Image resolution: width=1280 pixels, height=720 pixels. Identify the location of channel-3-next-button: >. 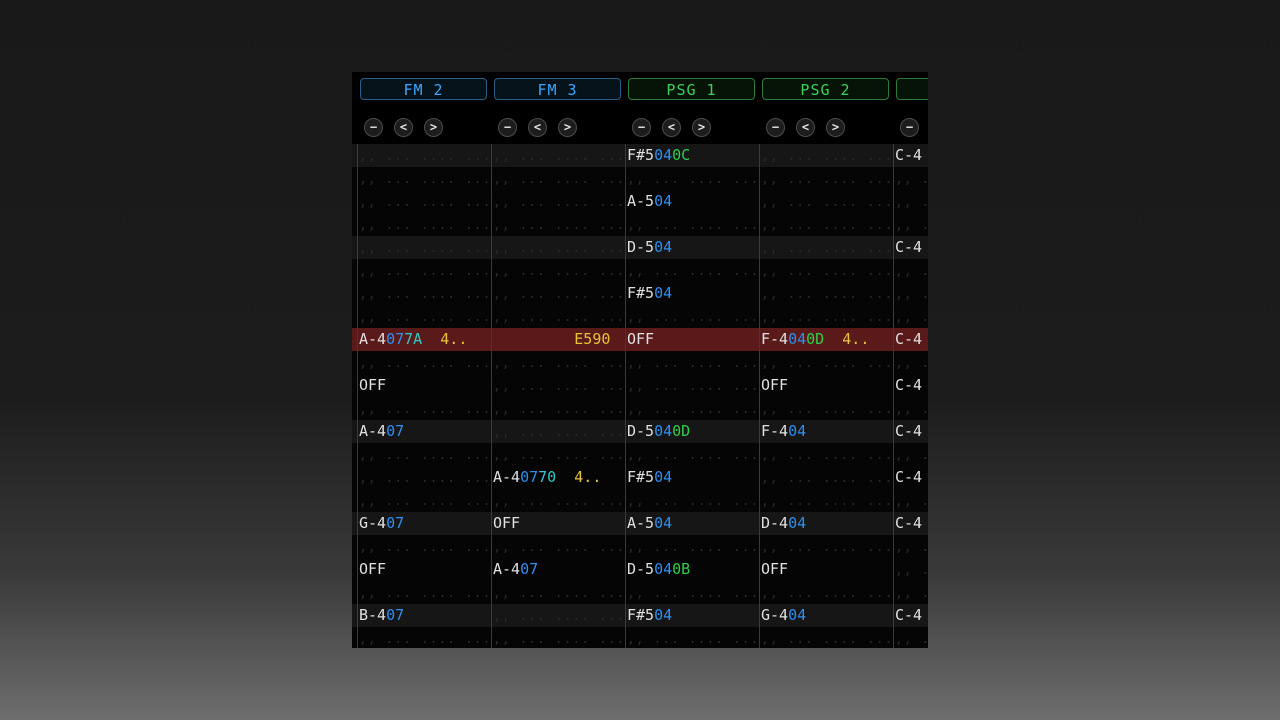
(701, 127).